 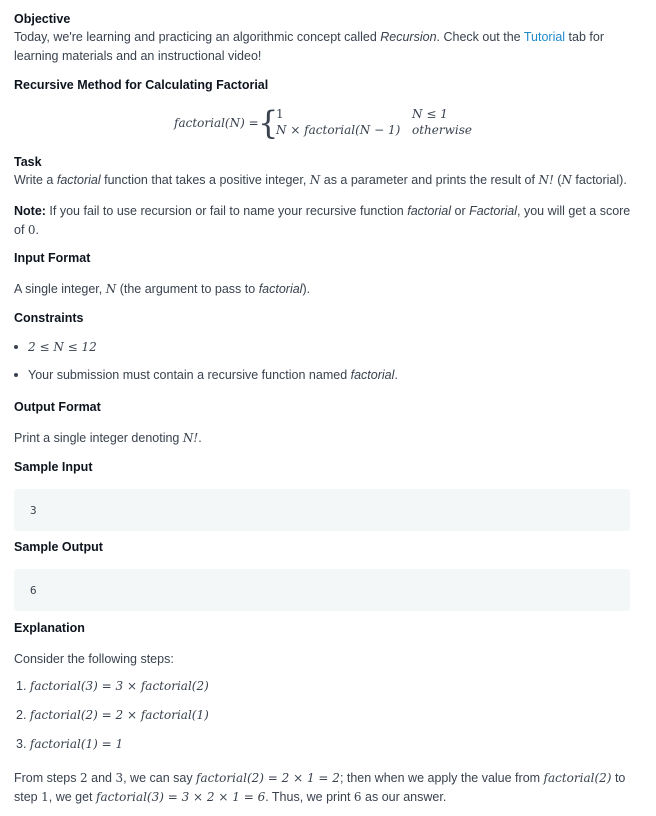 What do you see at coordinates (42, 19) in the screenshot?
I see `objective-heading: Objective` at bounding box center [42, 19].